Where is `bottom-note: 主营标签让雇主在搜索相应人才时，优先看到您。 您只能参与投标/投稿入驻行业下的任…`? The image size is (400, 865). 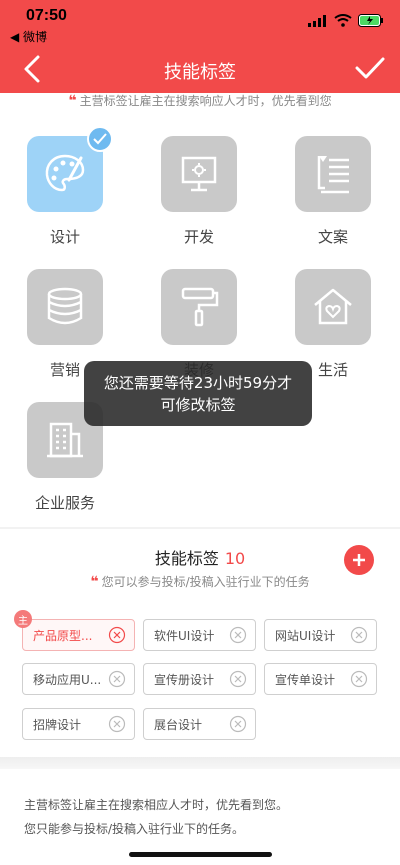 bottom-note: 主营标签让雇主在搜索相应人才时，优先看到您。 您只能参与投标/投稿入驻行业下的任… is located at coordinates (156, 817).